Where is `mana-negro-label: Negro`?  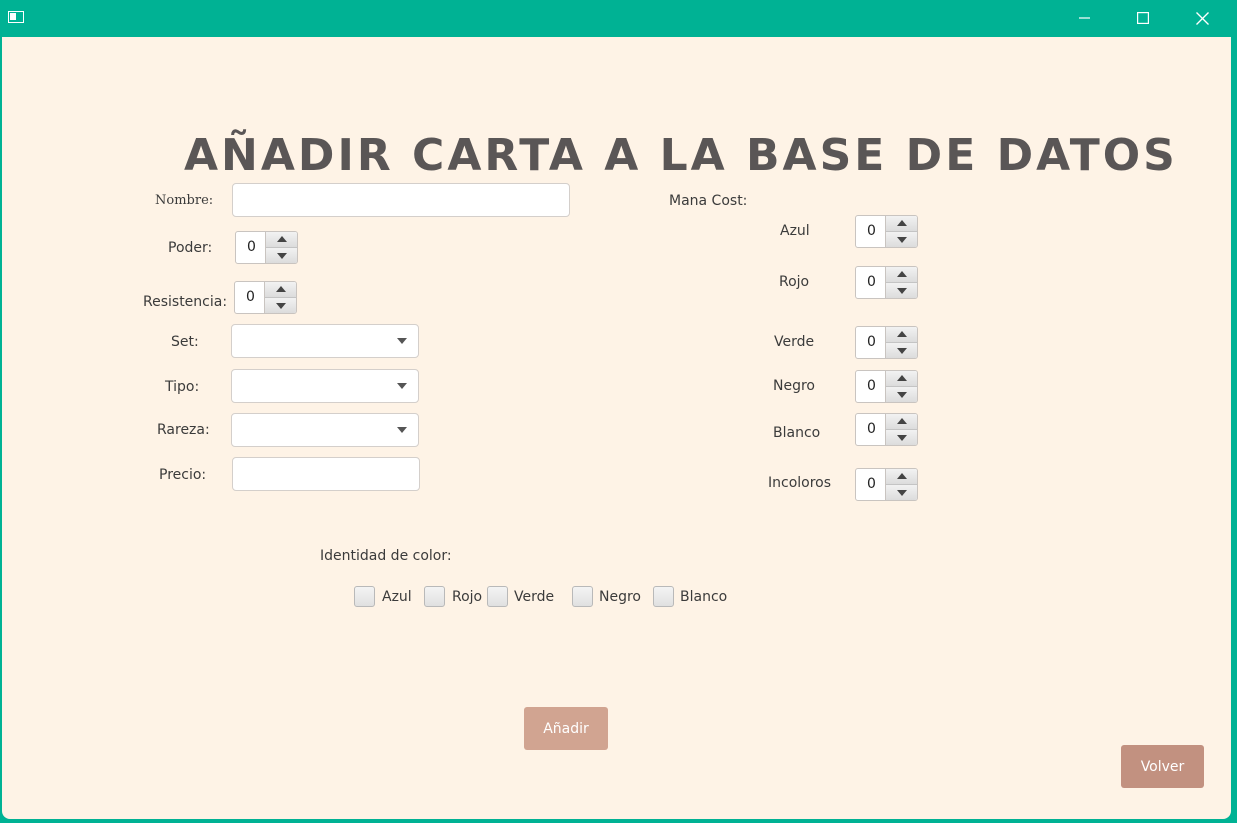
mana-negro-label: Negro is located at coordinates (794, 386).